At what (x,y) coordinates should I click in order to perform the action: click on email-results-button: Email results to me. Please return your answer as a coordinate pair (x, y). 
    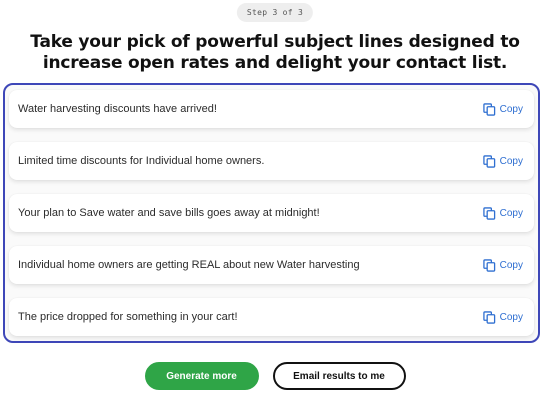
    Looking at the image, I should click on (339, 376).